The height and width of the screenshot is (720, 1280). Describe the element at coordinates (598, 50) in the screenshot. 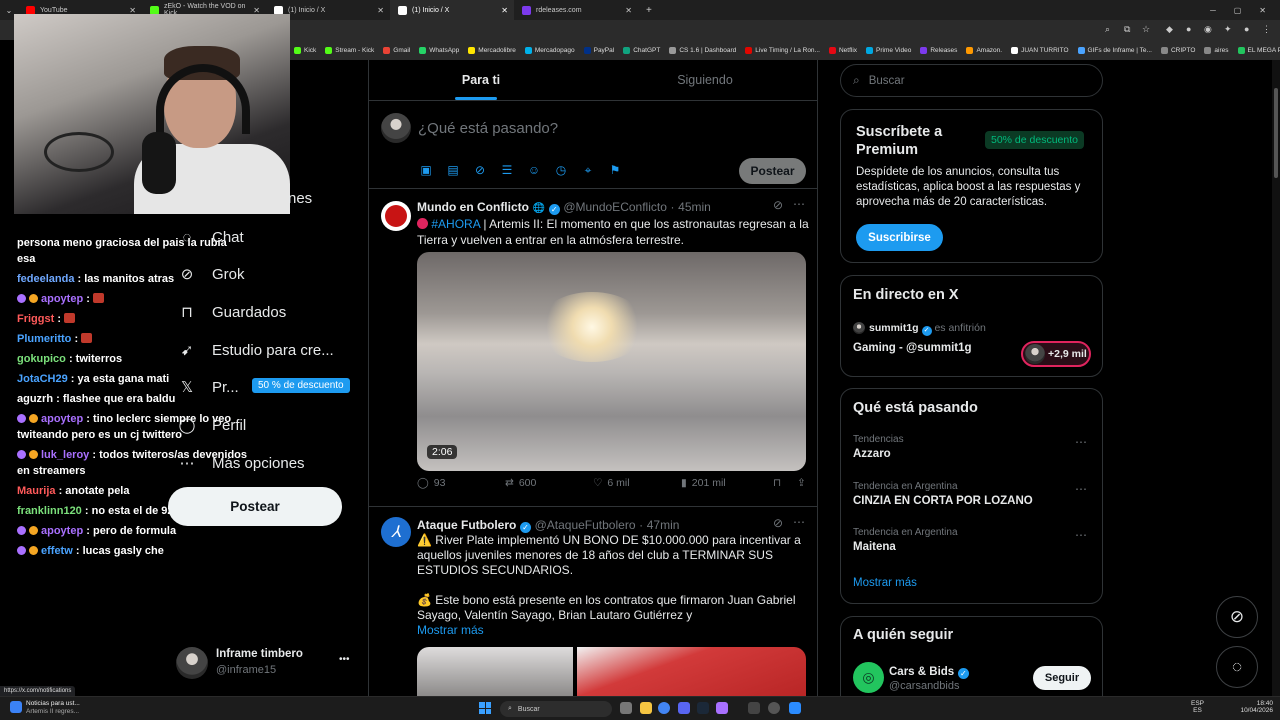

I see `bookmark-item: PayPal` at that location.